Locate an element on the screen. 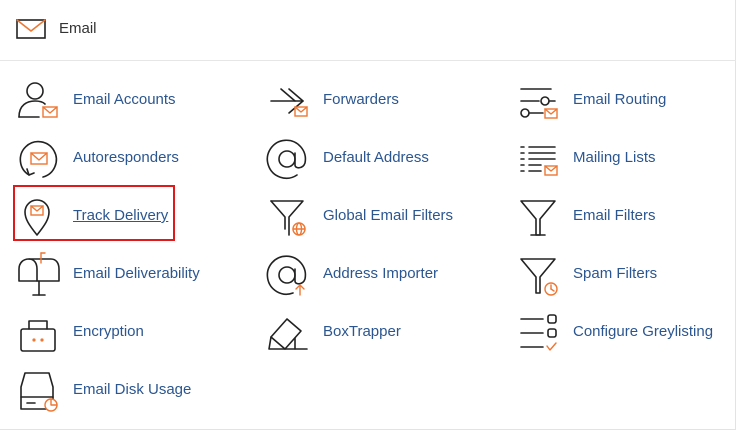 Image resolution: width=738 pixels, height=432 pixels. autoresponders-label: Autoresponders is located at coordinates (126, 157).